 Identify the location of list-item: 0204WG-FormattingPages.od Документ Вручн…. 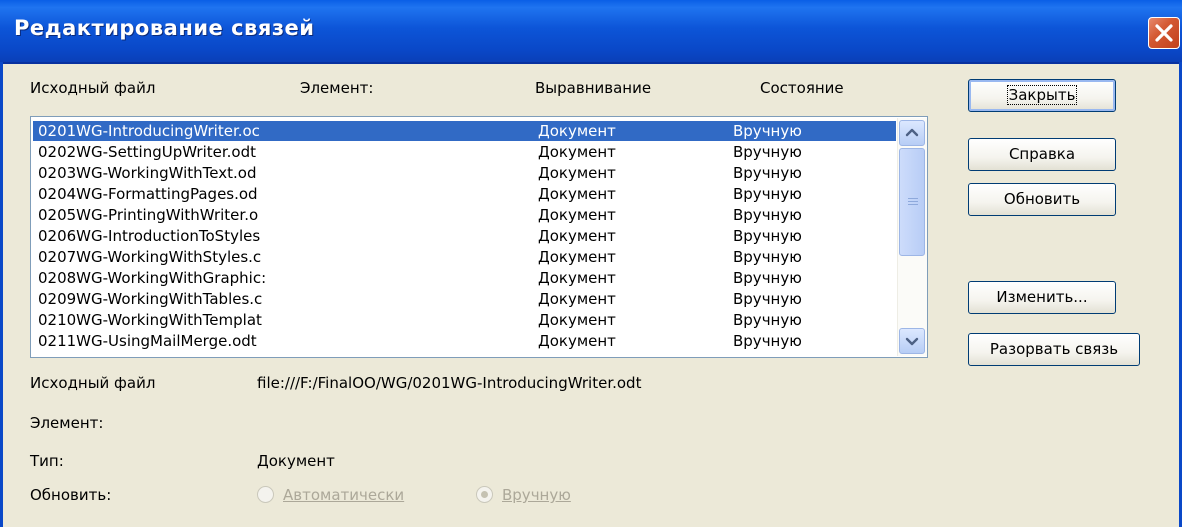
(464, 194).